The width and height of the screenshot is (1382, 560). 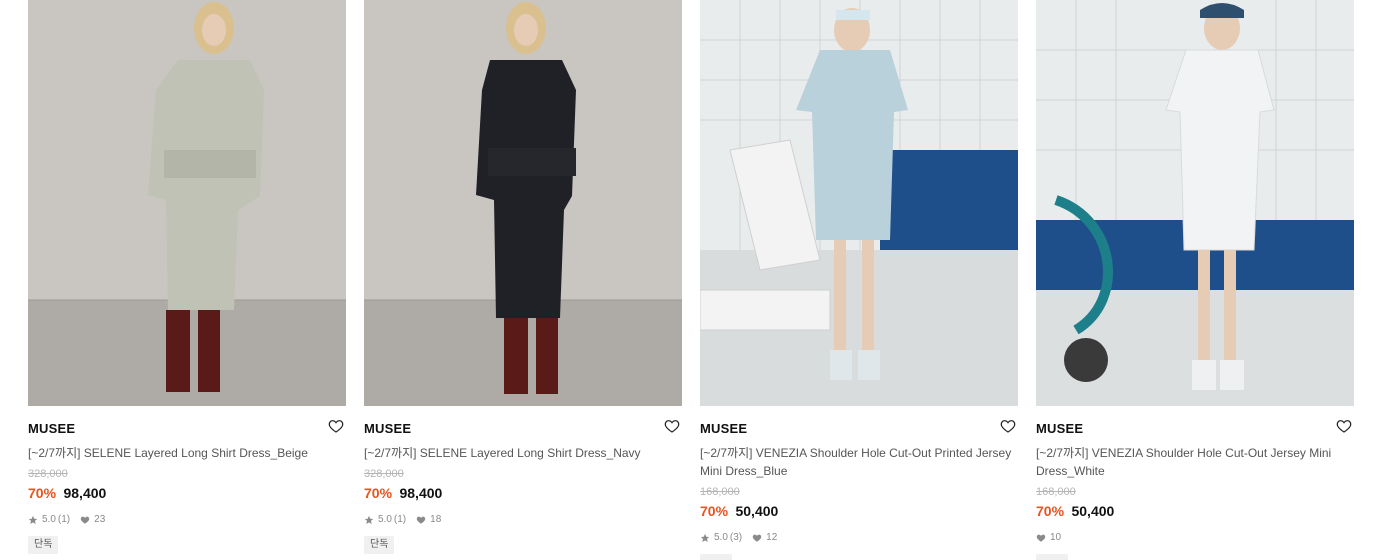 I want to click on like-count: 18, so click(x=436, y=519).